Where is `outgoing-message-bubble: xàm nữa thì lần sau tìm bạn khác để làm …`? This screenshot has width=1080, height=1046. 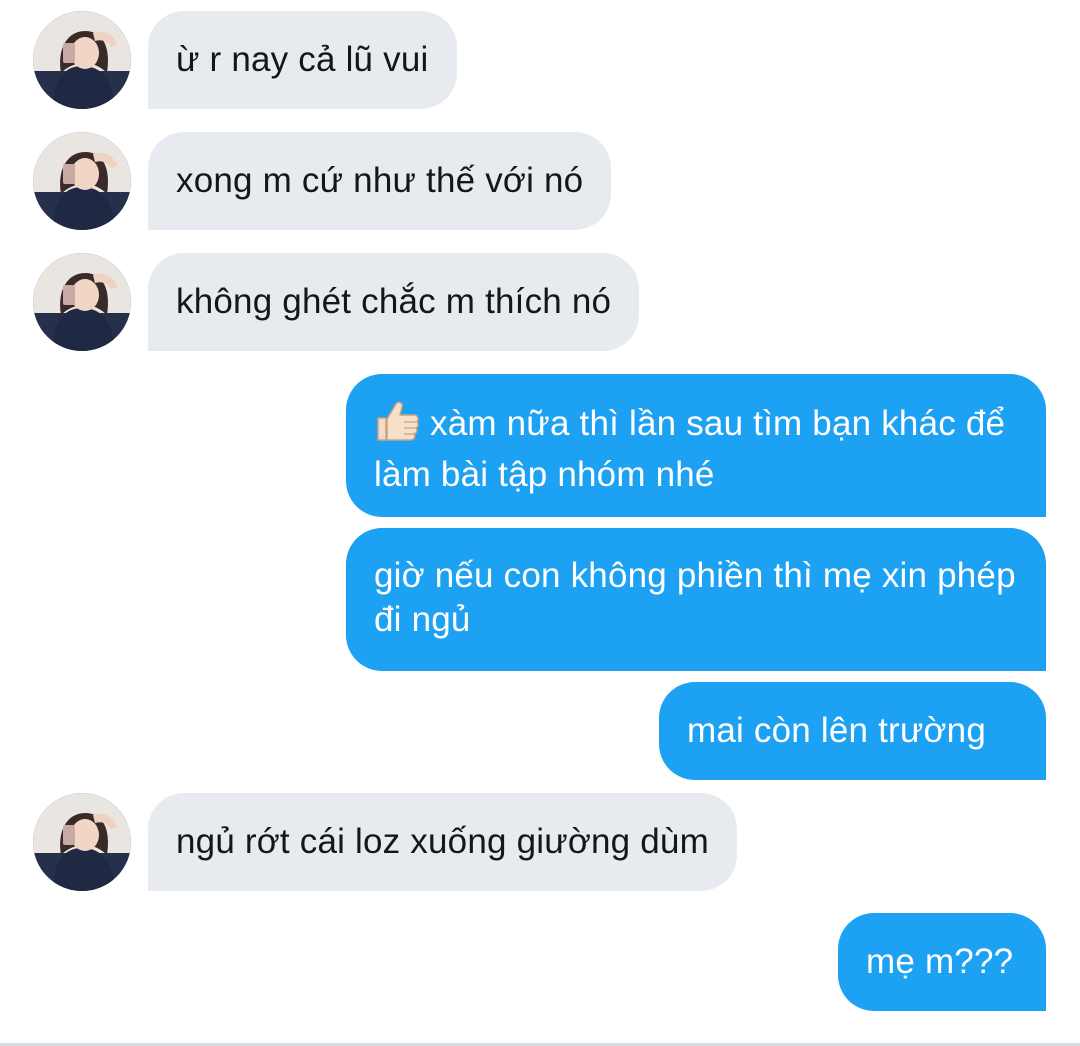 outgoing-message-bubble: xàm nữa thì lần sau tìm bạn khác để làm … is located at coordinates (696, 445).